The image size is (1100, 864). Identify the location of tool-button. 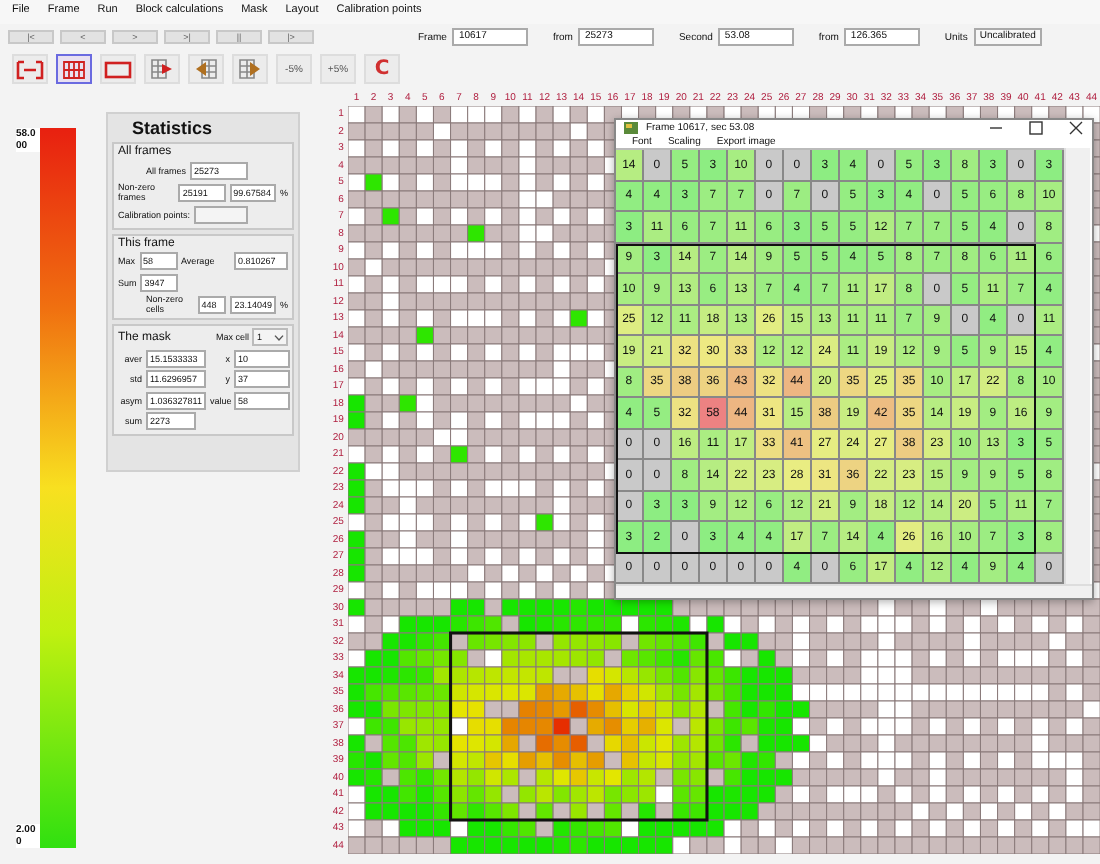
(74, 69).